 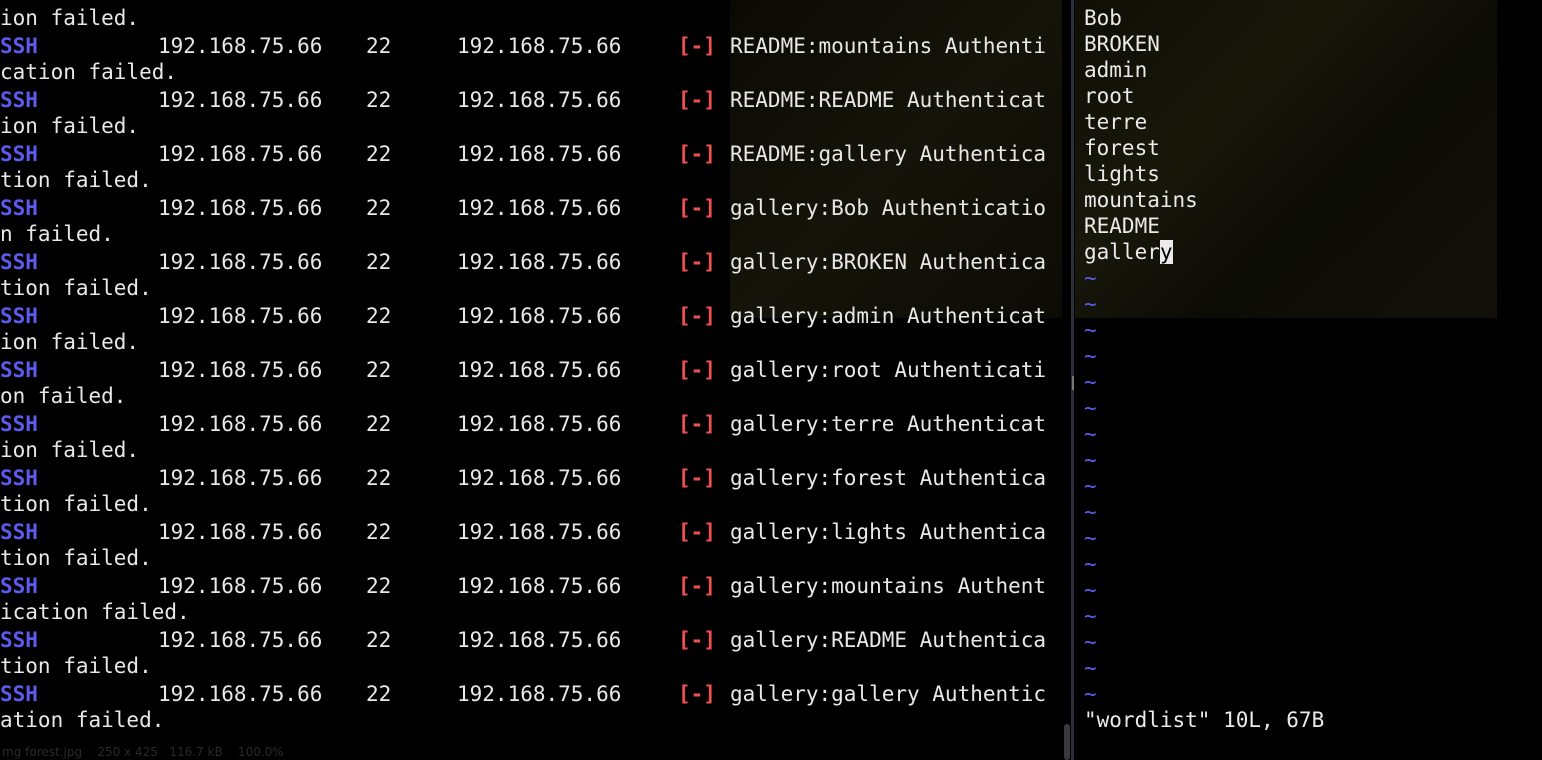 I want to click on vim-line: forest, so click(x=1122, y=148).